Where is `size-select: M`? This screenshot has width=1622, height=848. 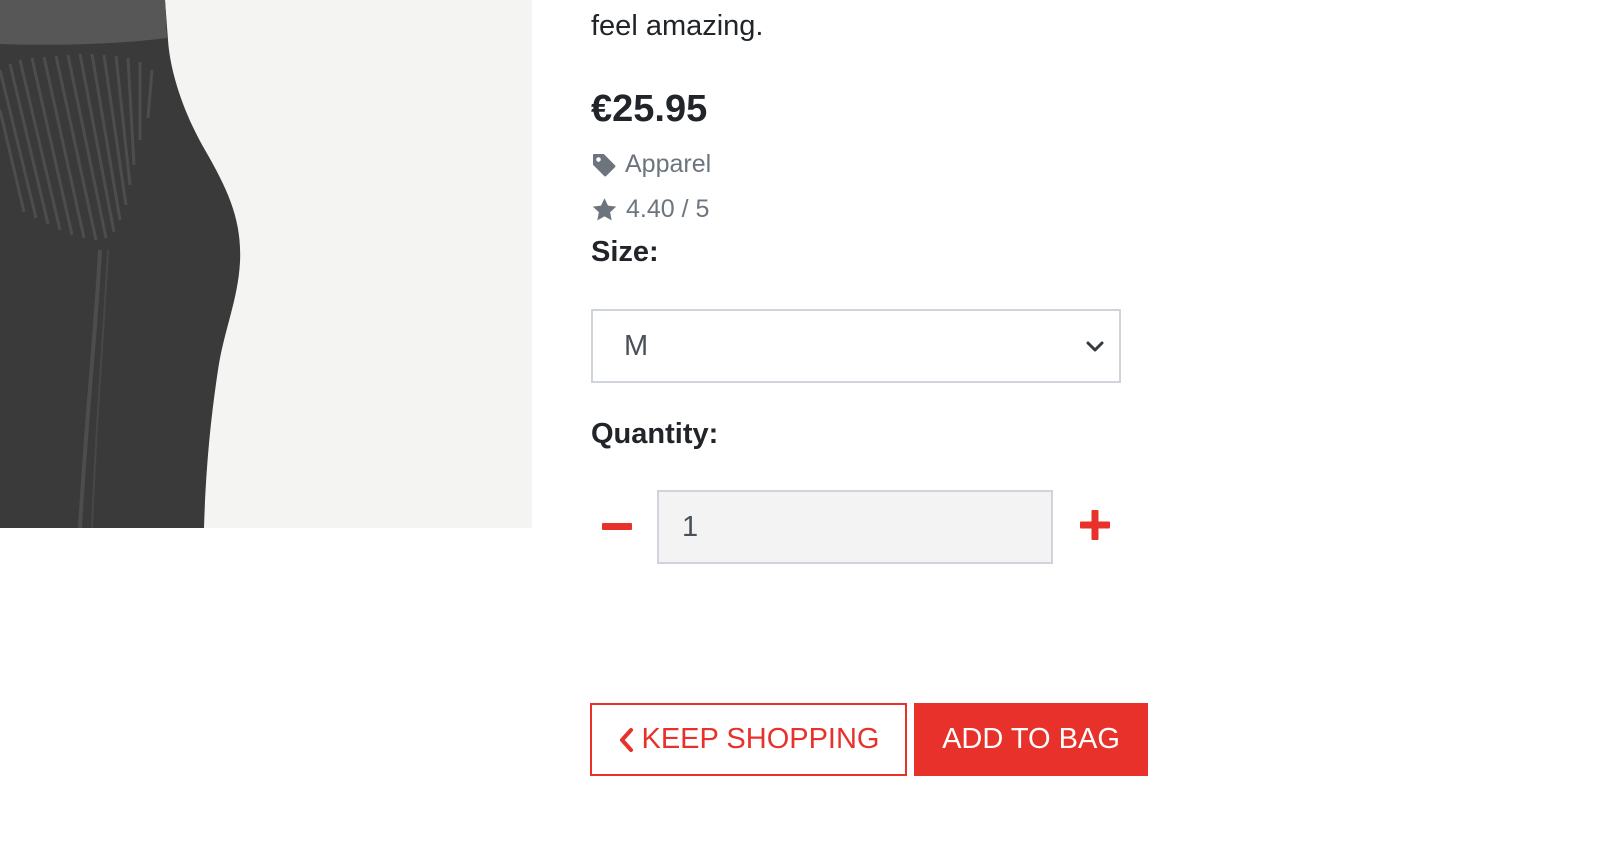
size-select: M is located at coordinates (856, 346).